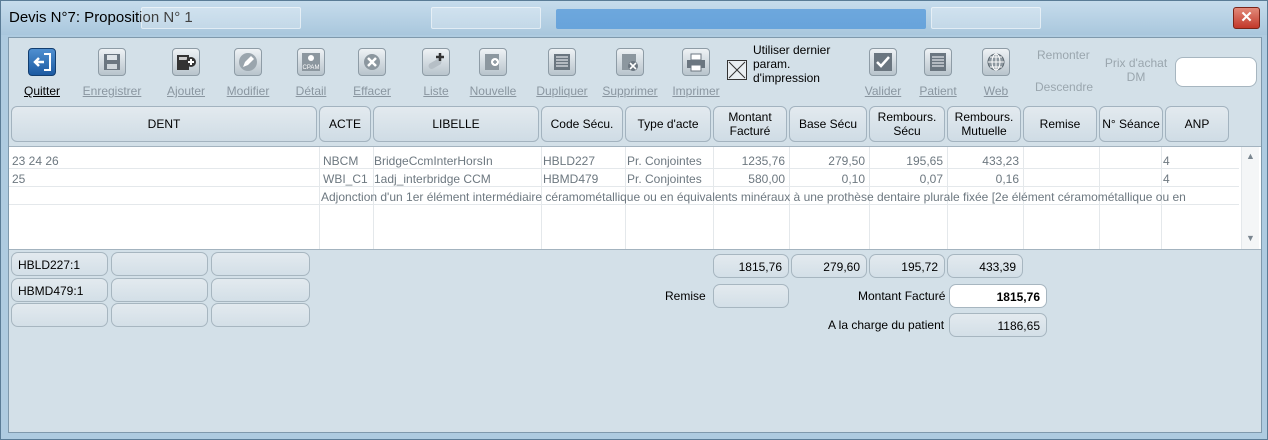 This screenshot has height=440, width=1268. I want to click on calculator-add-icon, so click(186, 62).